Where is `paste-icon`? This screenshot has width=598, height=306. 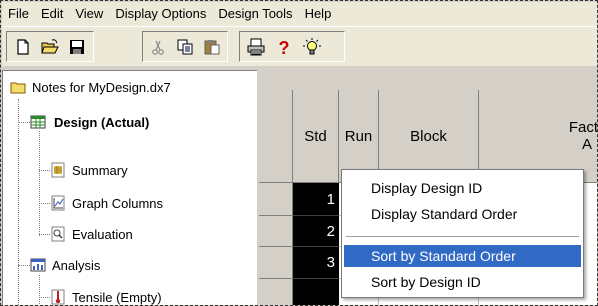
paste-icon is located at coordinates (212, 46).